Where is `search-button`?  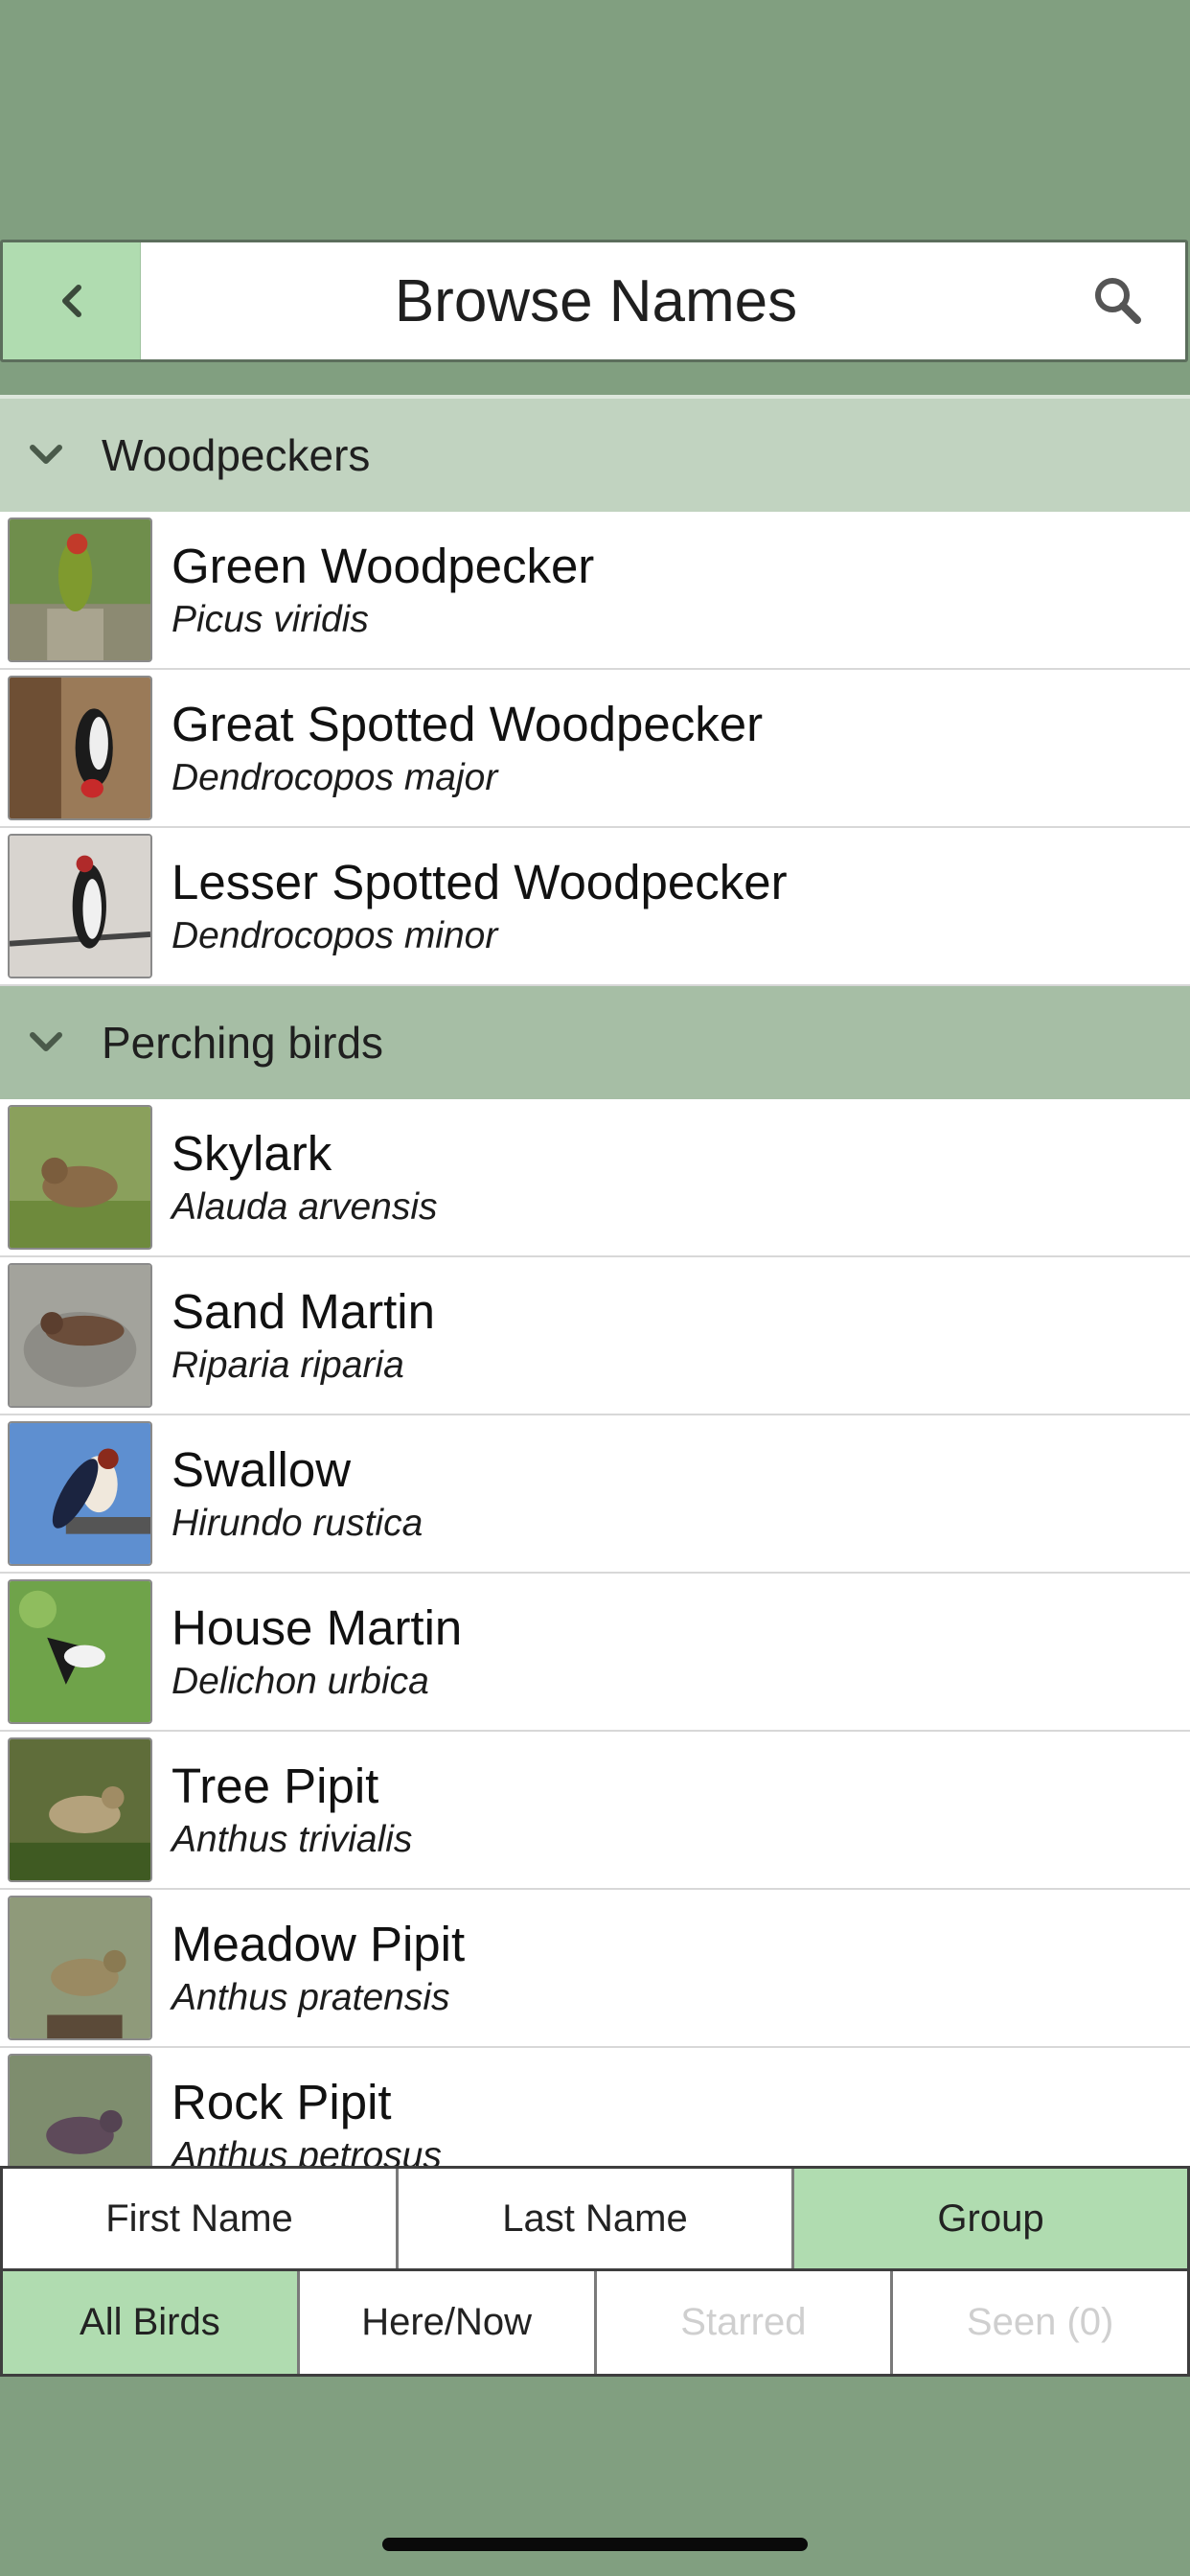
search-button is located at coordinates (1118, 300).